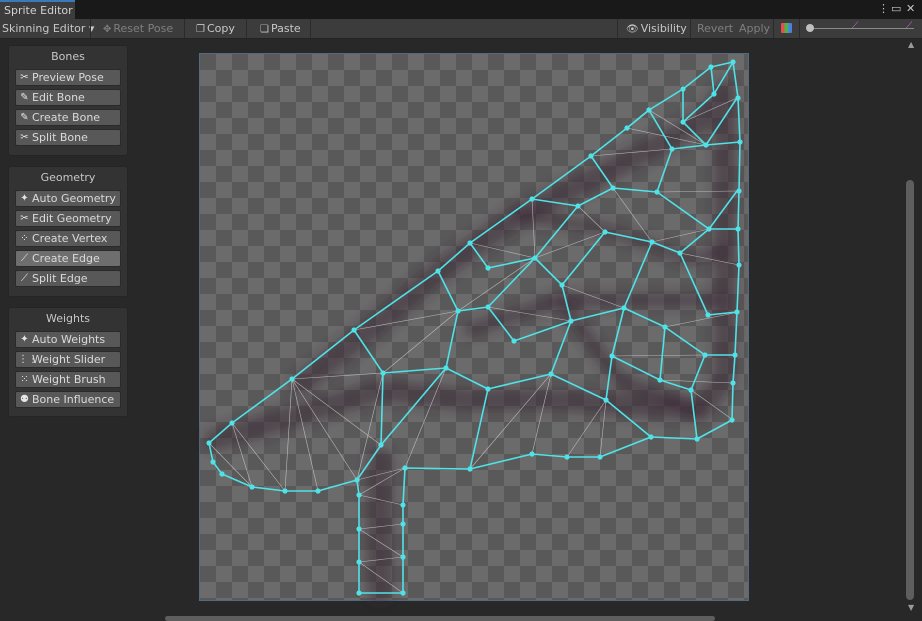 The height and width of the screenshot is (621, 922). Describe the element at coordinates (910, 390) in the screenshot. I see `vertical-scrollbar` at that location.